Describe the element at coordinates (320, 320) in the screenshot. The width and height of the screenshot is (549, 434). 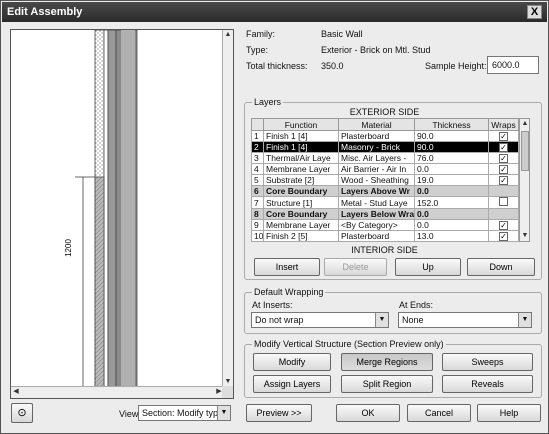
I see `at-inserts-select: Do not wrap ▼` at that location.